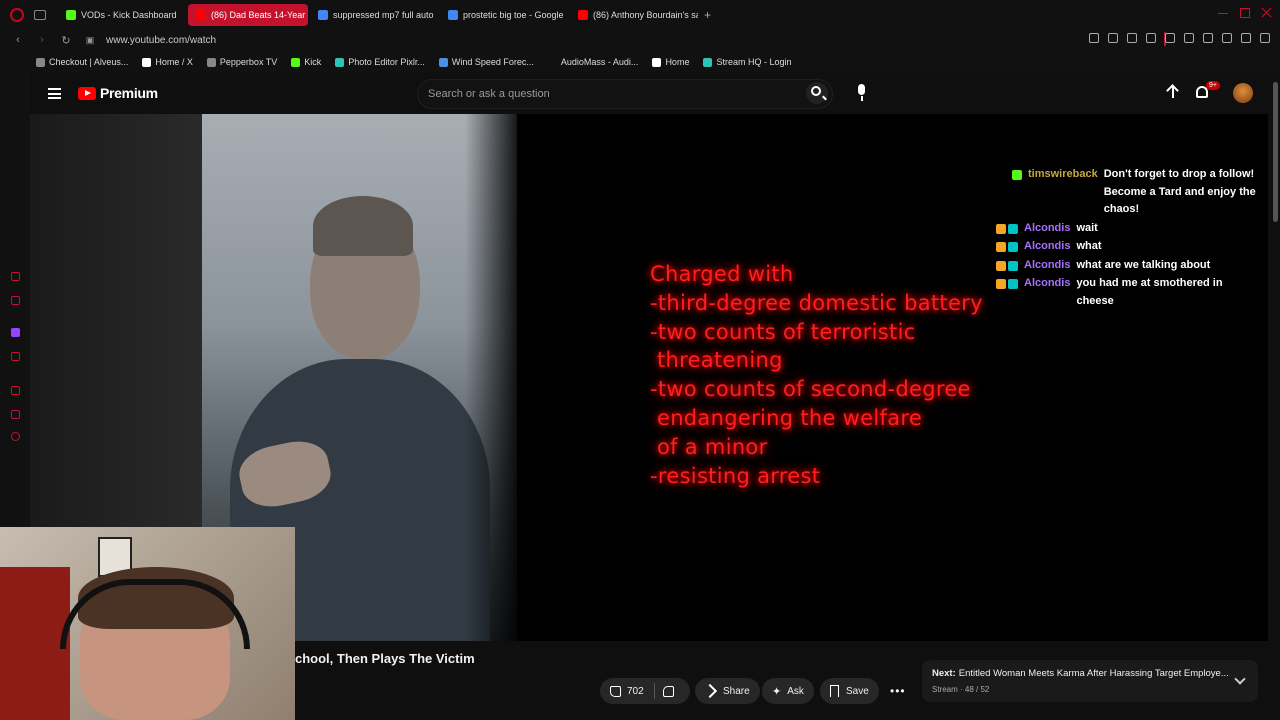  What do you see at coordinates (1173, 92) in the screenshot?
I see `upload-icon` at bounding box center [1173, 92].